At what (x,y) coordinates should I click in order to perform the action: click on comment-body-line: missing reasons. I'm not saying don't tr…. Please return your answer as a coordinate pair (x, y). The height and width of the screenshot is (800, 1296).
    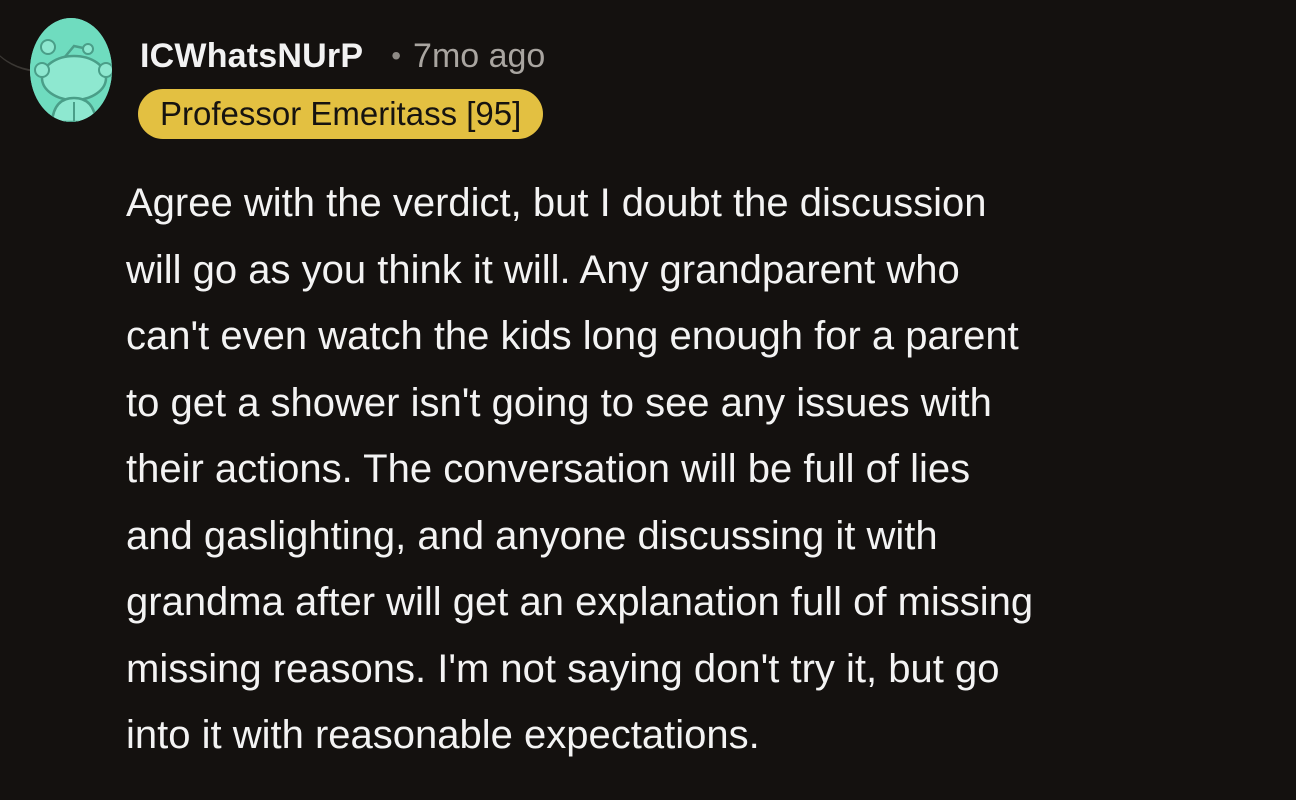
    Looking at the image, I should click on (563, 668).